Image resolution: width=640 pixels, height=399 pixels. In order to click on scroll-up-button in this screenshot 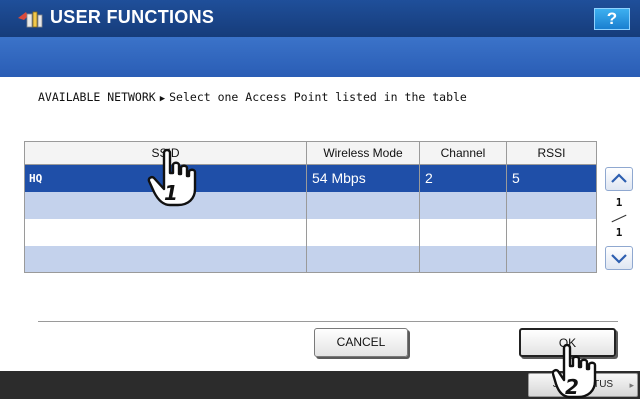, I will do `click(619, 179)`.